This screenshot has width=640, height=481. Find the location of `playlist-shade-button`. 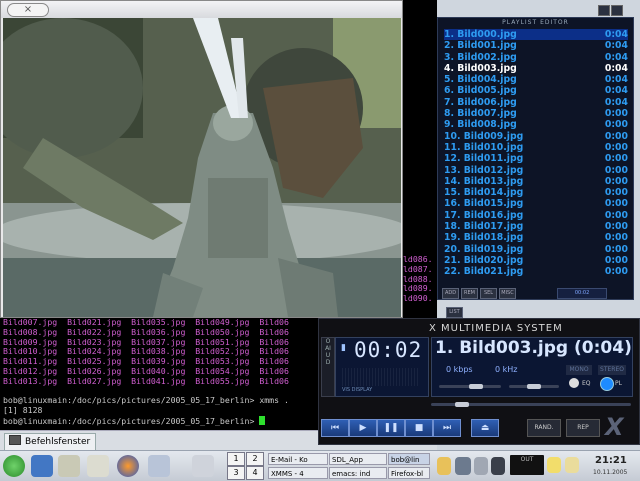

playlist-shade-button is located at coordinates (604, 10).